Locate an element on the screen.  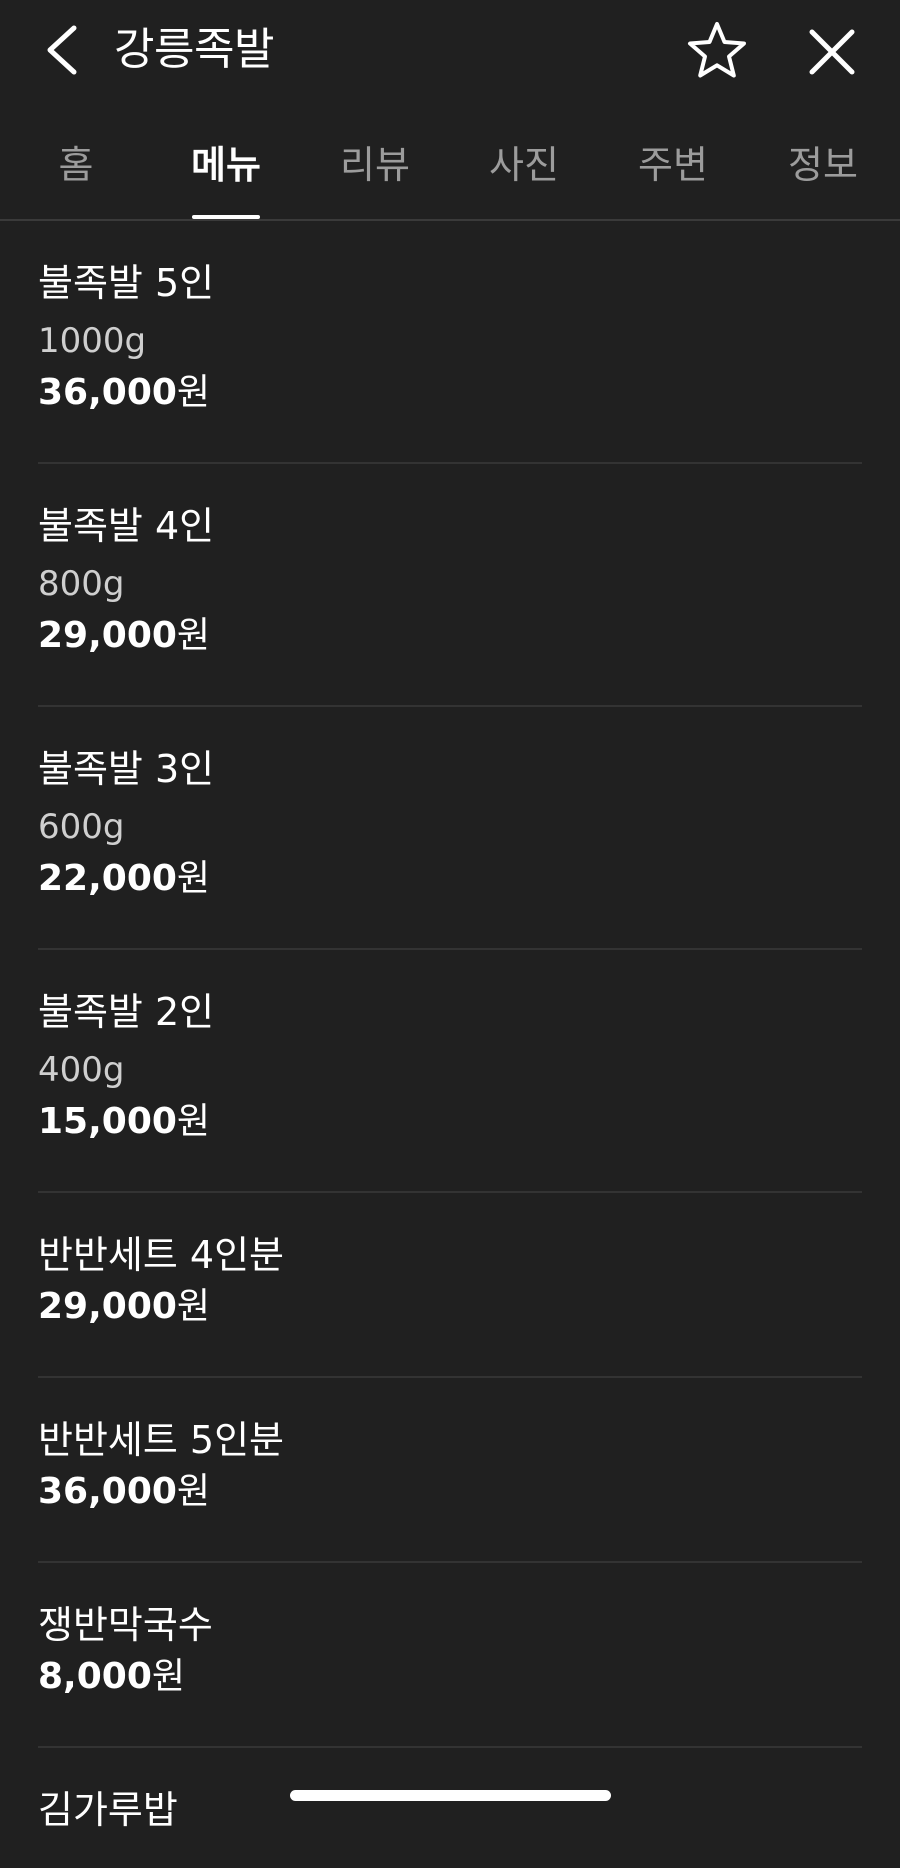
menu-item: 불족발 5인 1000g 36,000원 is located at coordinates (450, 342).